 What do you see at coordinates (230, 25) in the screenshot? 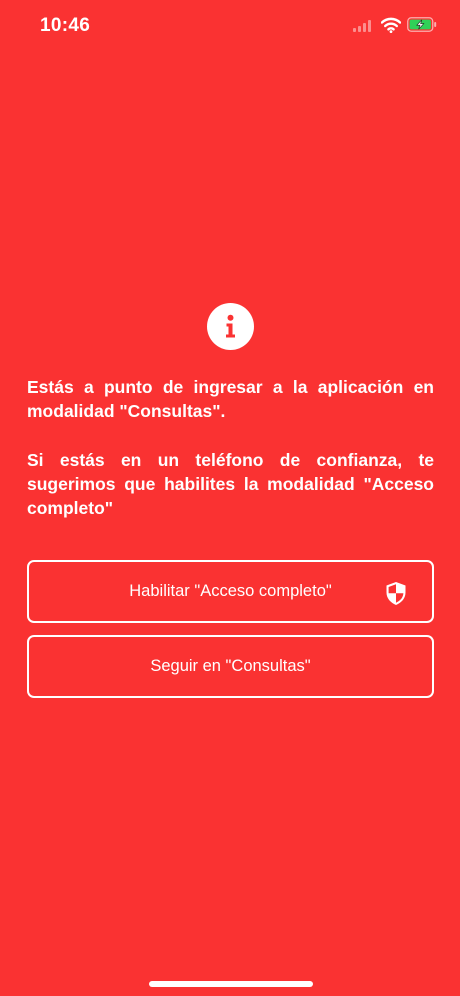
I see `status-bar: 10:46` at bounding box center [230, 25].